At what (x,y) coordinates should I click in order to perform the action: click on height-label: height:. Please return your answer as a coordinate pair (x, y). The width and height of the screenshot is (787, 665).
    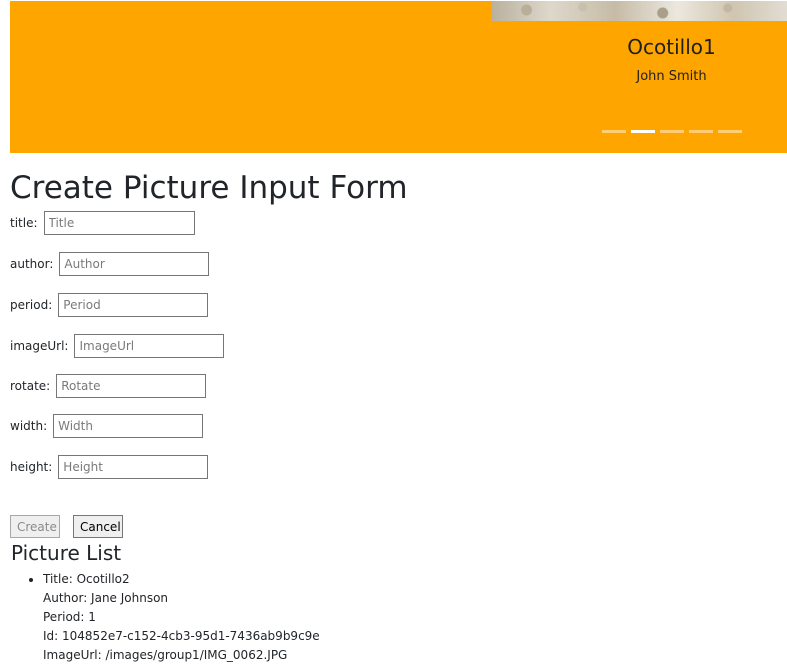
    Looking at the image, I should click on (31, 467).